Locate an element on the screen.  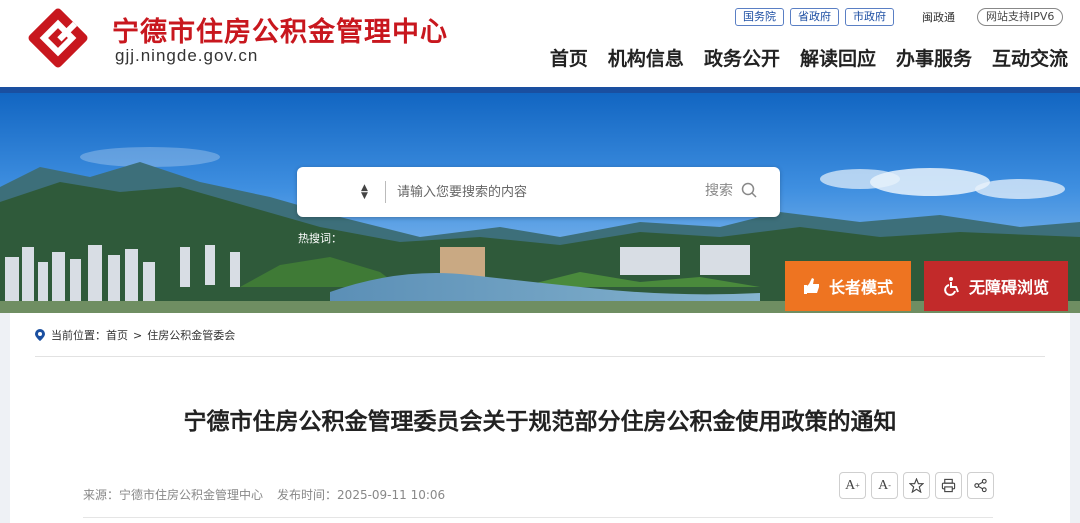
search-input is located at coordinates (542, 192).